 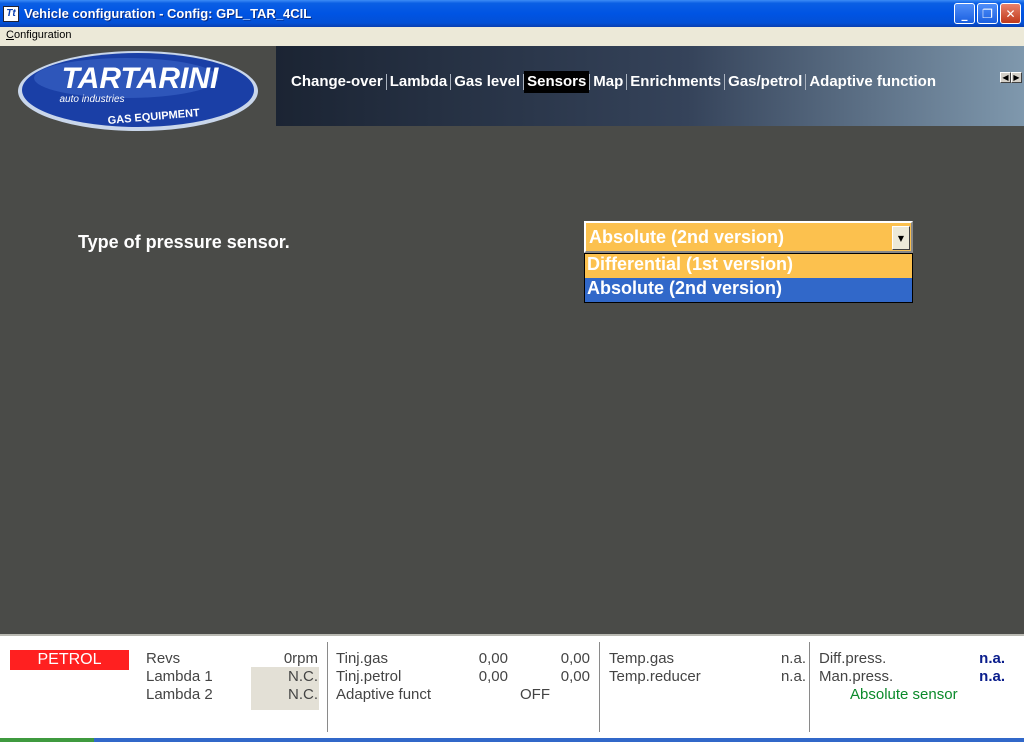 What do you see at coordinates (675, 82) in the screenshot?
I see `tab-enrichments: Enrichments` at bounding box center [675, 82].